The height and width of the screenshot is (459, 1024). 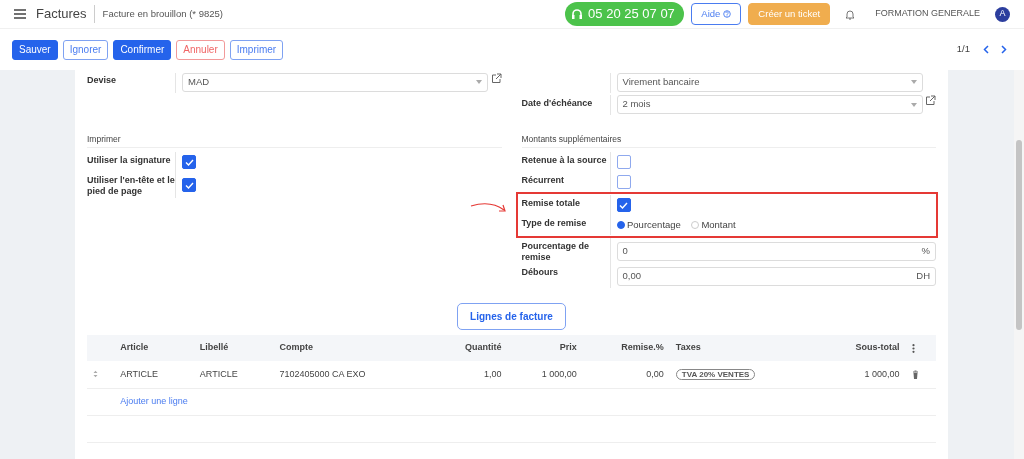 What do you see at coordinates (713, 225) in the screenshot?
I see `radio-option: Montant` at bounding box center [713, 225].